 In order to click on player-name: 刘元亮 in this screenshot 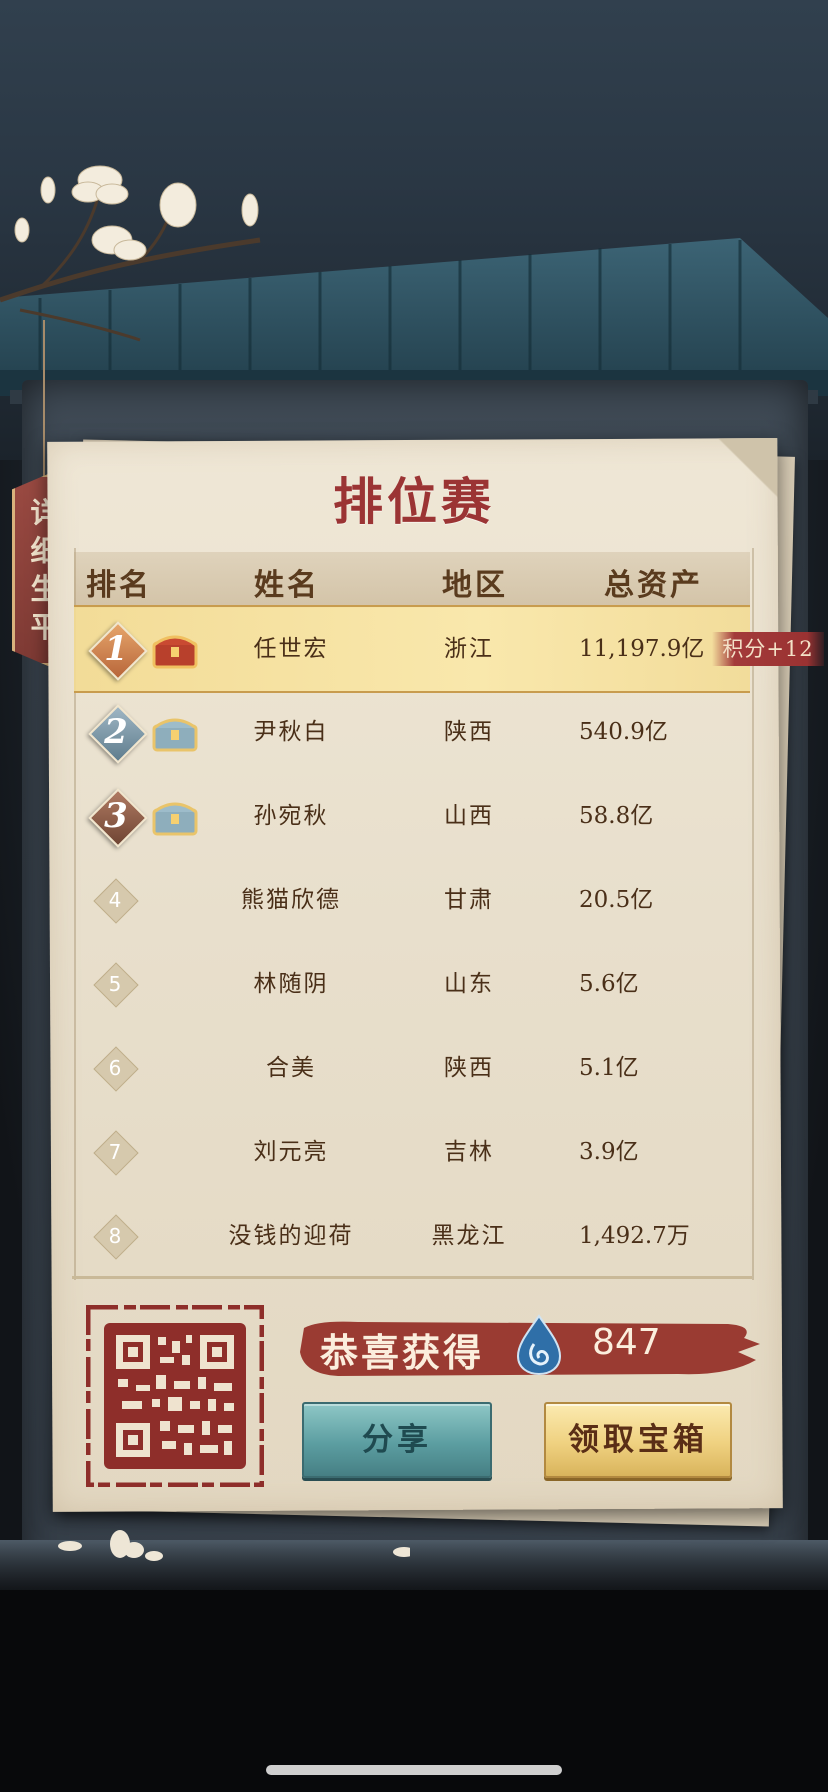, I will do `click(291, 1152)`.